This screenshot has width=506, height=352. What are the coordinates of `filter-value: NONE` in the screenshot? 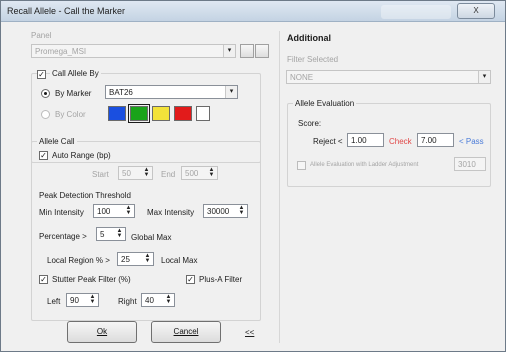 It's located at (302, 77).